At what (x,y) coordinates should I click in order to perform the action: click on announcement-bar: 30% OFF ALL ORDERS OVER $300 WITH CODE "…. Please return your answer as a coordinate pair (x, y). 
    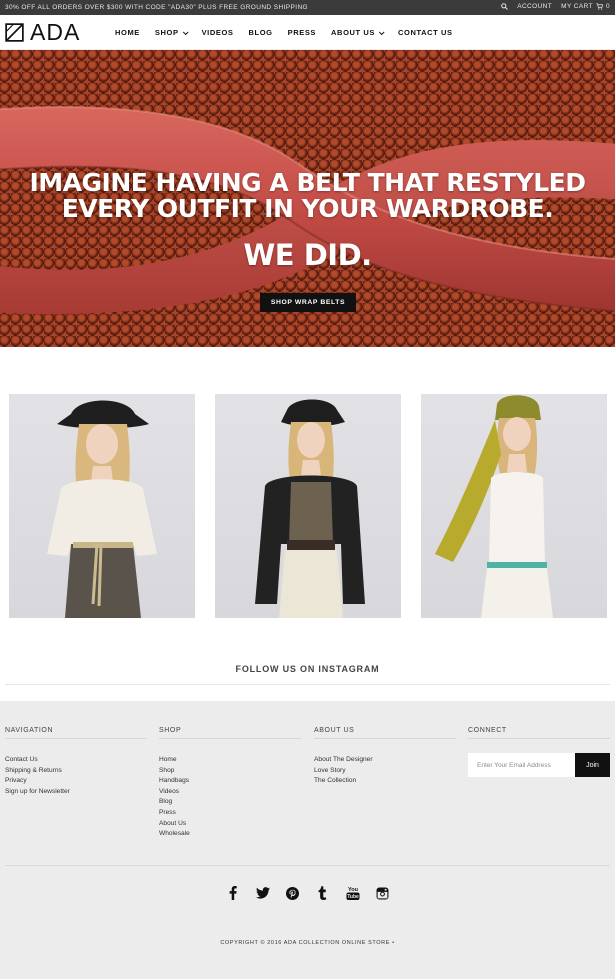
    Looking at the image, I should click on (307, 7).